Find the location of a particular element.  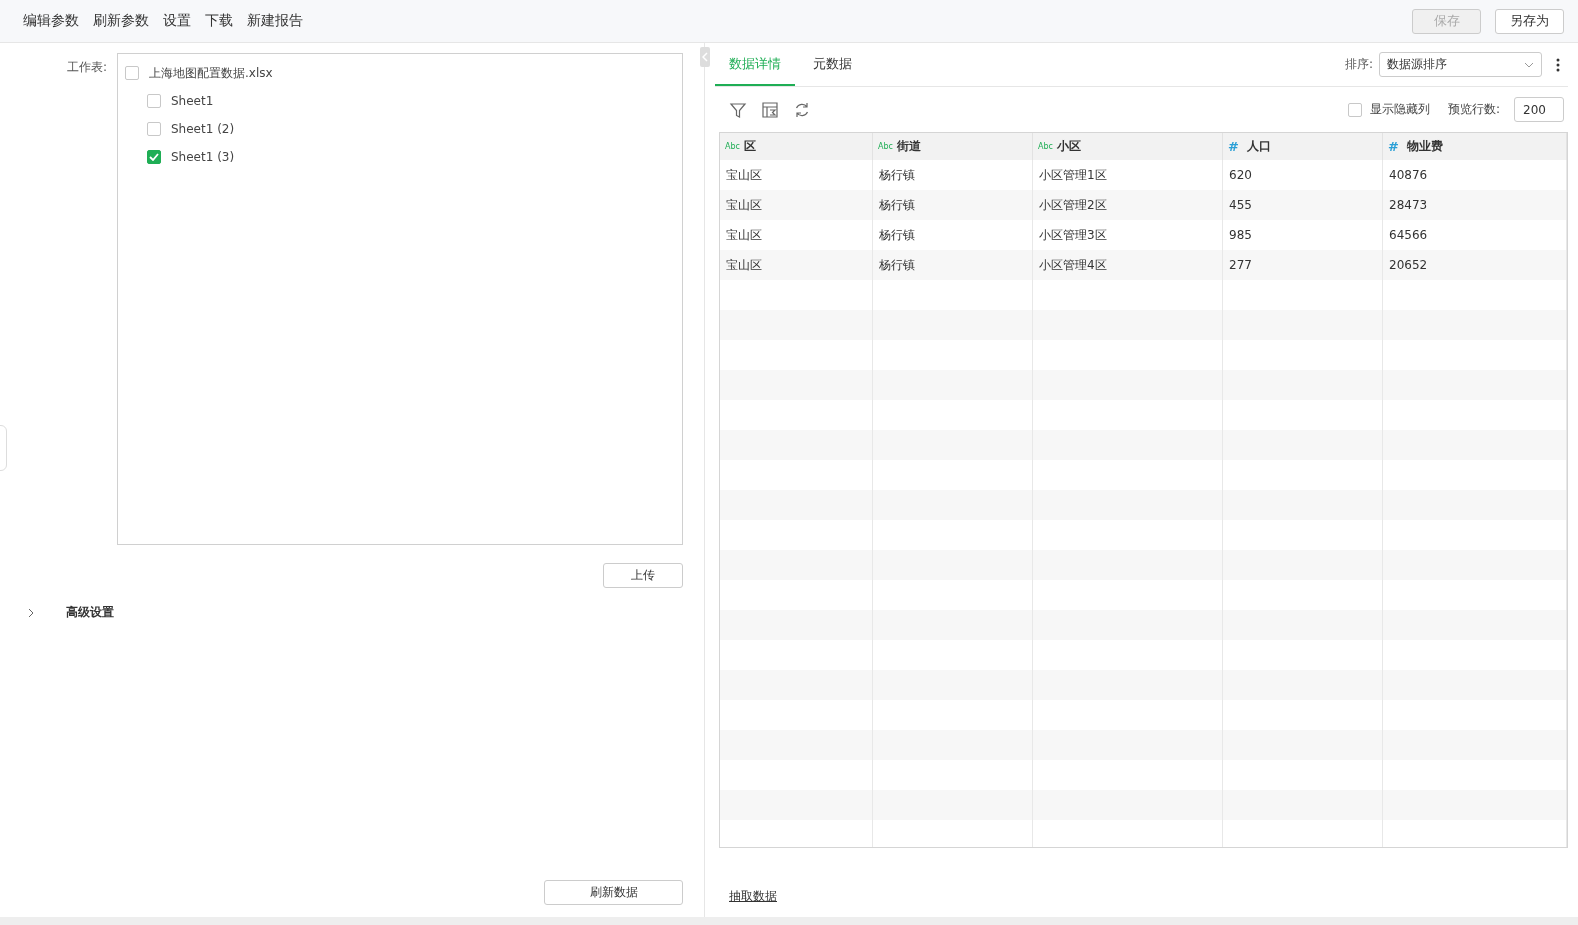

table-cell: 20652 is located at coordinates (1475, 265).